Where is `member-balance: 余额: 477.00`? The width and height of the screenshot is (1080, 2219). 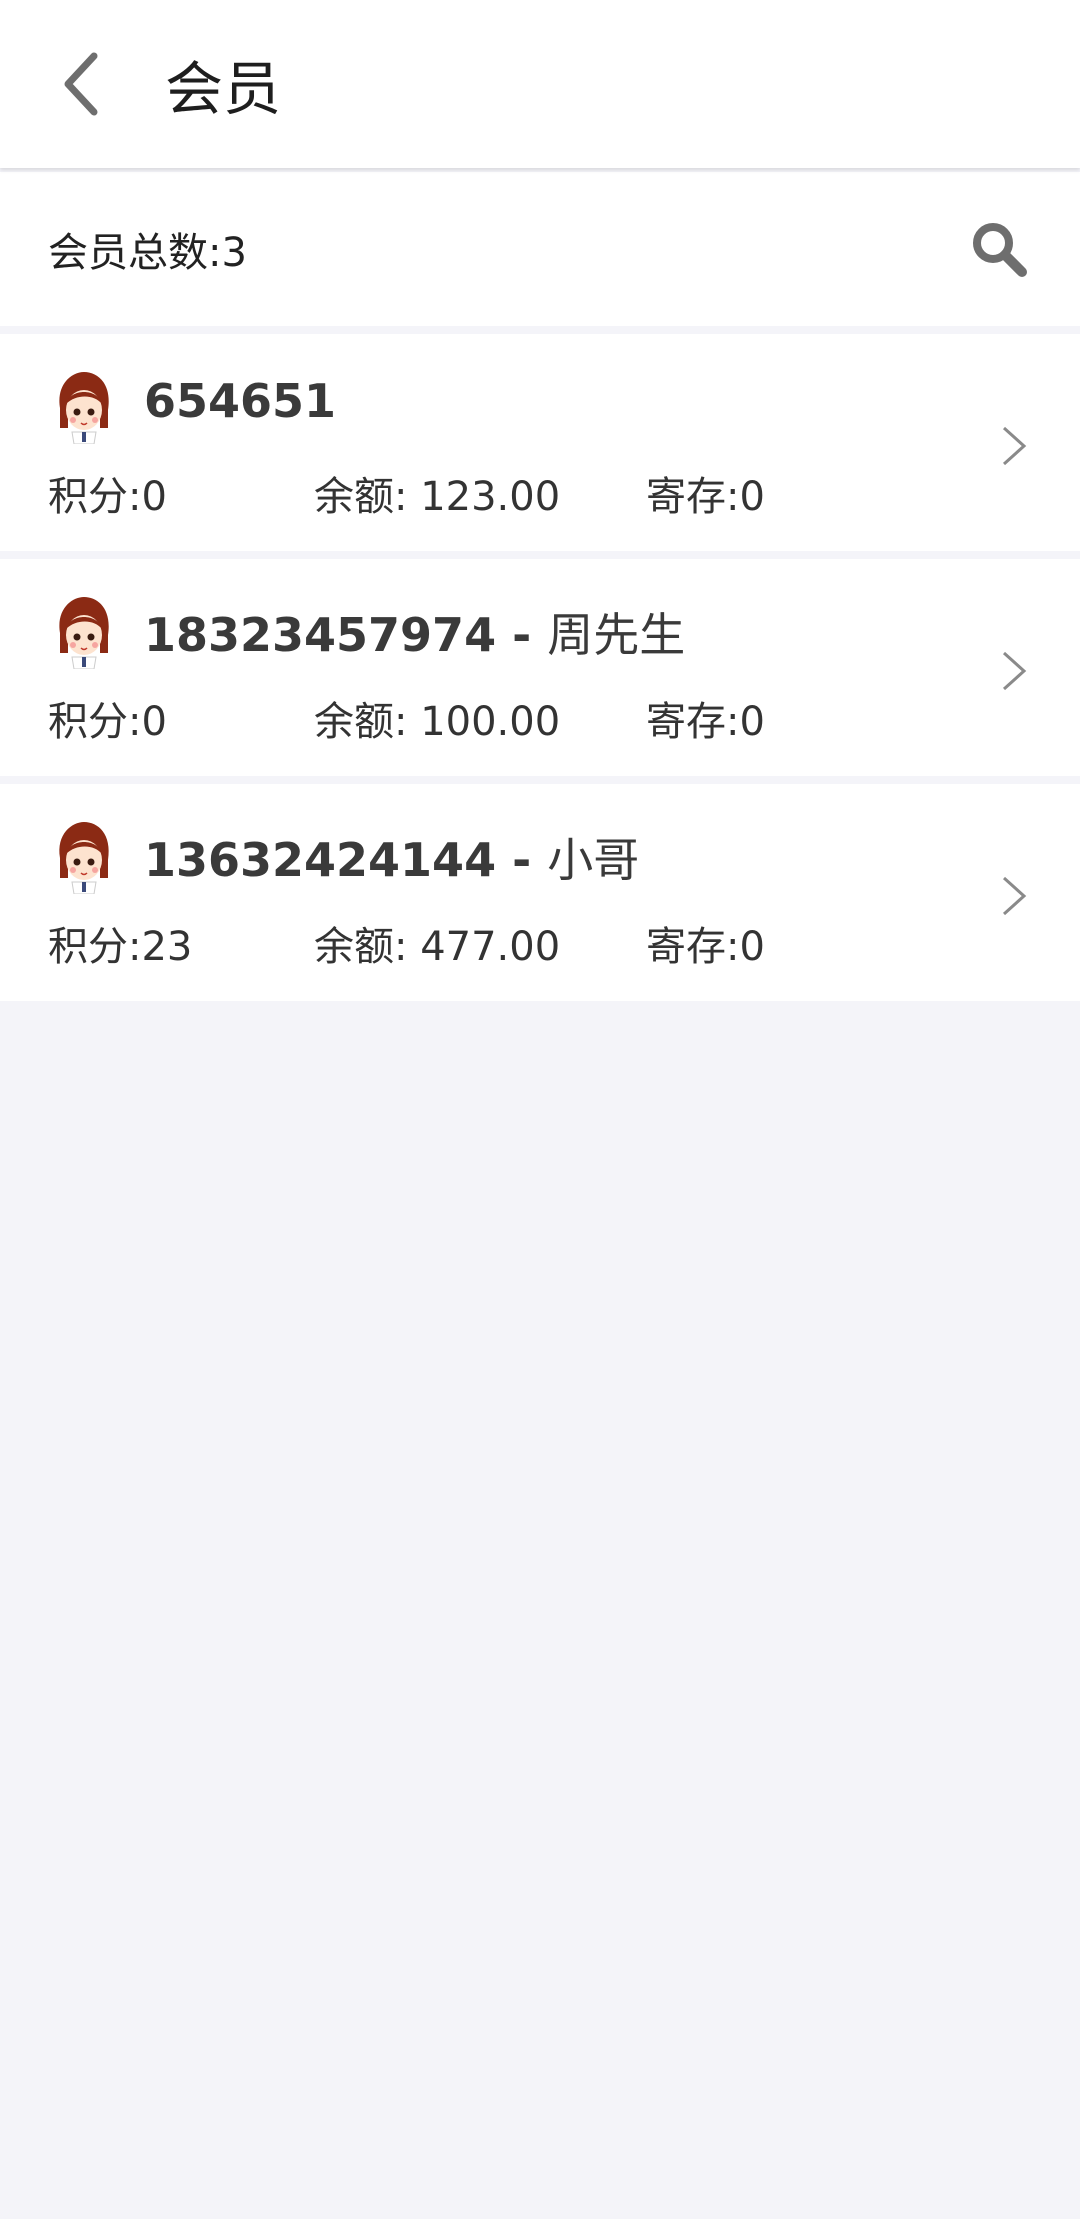 member-balance: 余额: 477.00 is located at coordinates (437, 947).